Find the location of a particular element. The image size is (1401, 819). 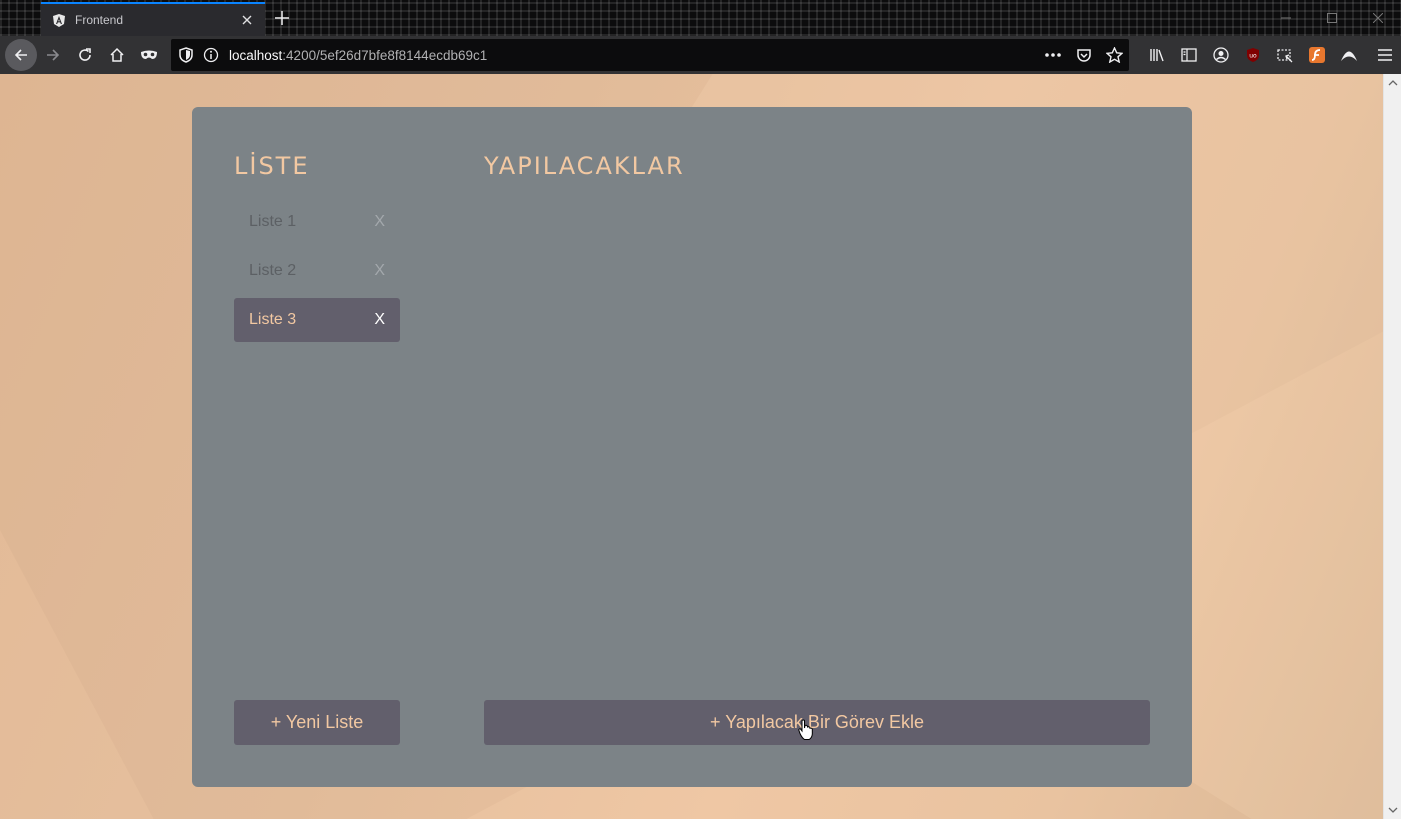

shield-icon is located at coordinates (186, 55).